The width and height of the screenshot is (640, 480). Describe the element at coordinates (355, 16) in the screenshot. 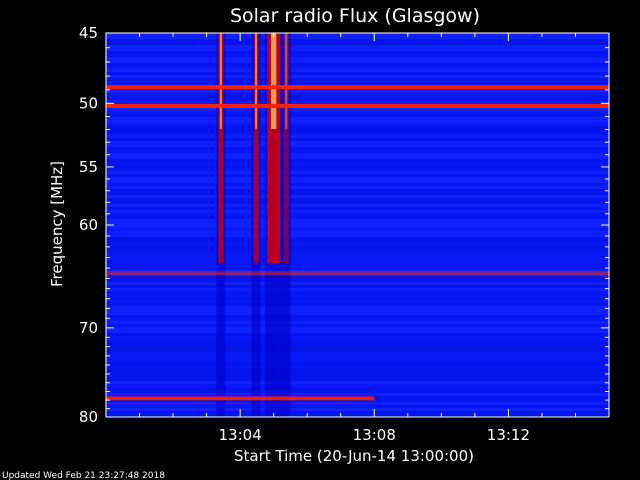

I see `chart-title: Solar radio Flux (Glasgow)` at that location.